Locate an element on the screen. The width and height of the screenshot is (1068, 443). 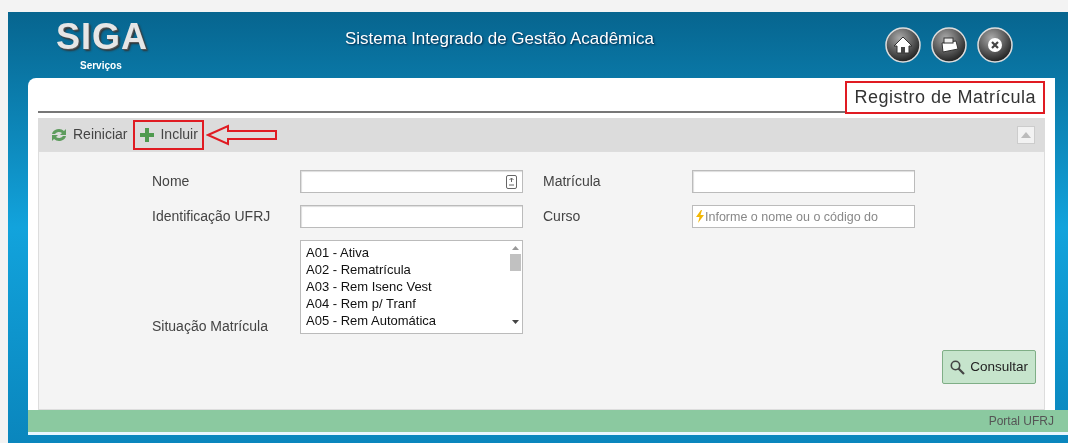
close-icon is located at coordinates (995, 45).